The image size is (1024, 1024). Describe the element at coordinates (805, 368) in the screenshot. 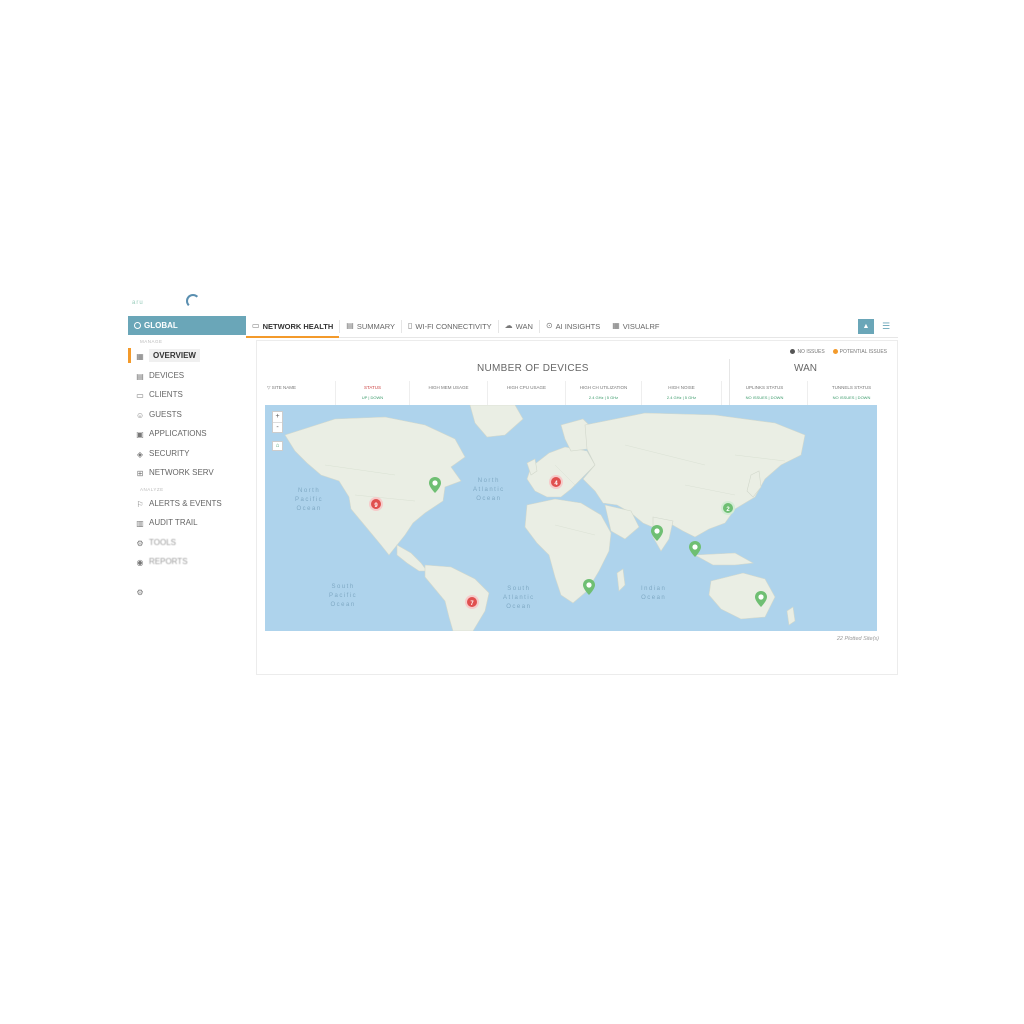

I see `wan-header: WAN` at that location.